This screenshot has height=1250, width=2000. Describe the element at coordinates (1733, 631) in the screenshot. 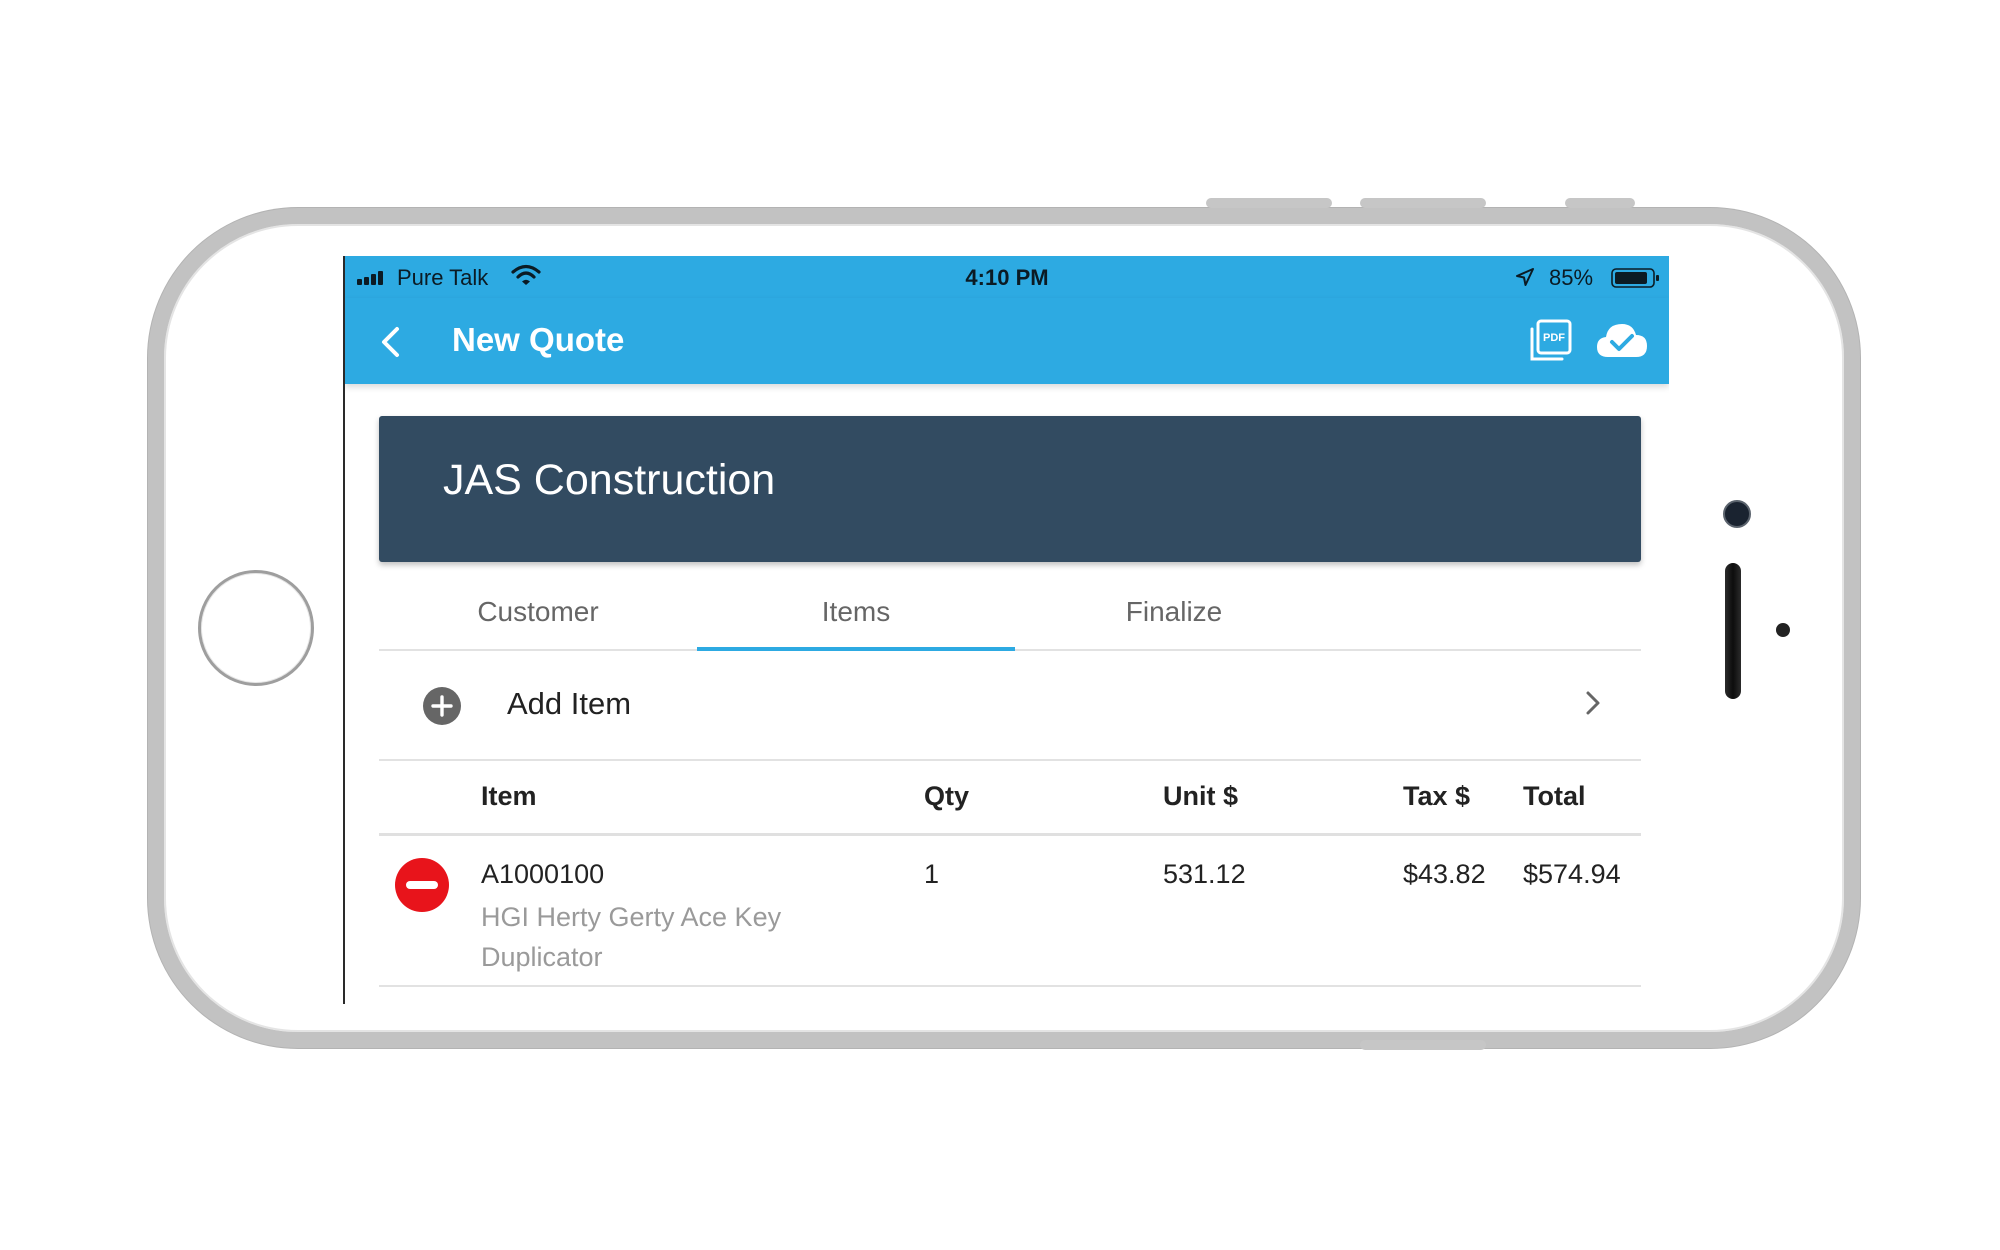

I see `earpiece-speaker` at that location.